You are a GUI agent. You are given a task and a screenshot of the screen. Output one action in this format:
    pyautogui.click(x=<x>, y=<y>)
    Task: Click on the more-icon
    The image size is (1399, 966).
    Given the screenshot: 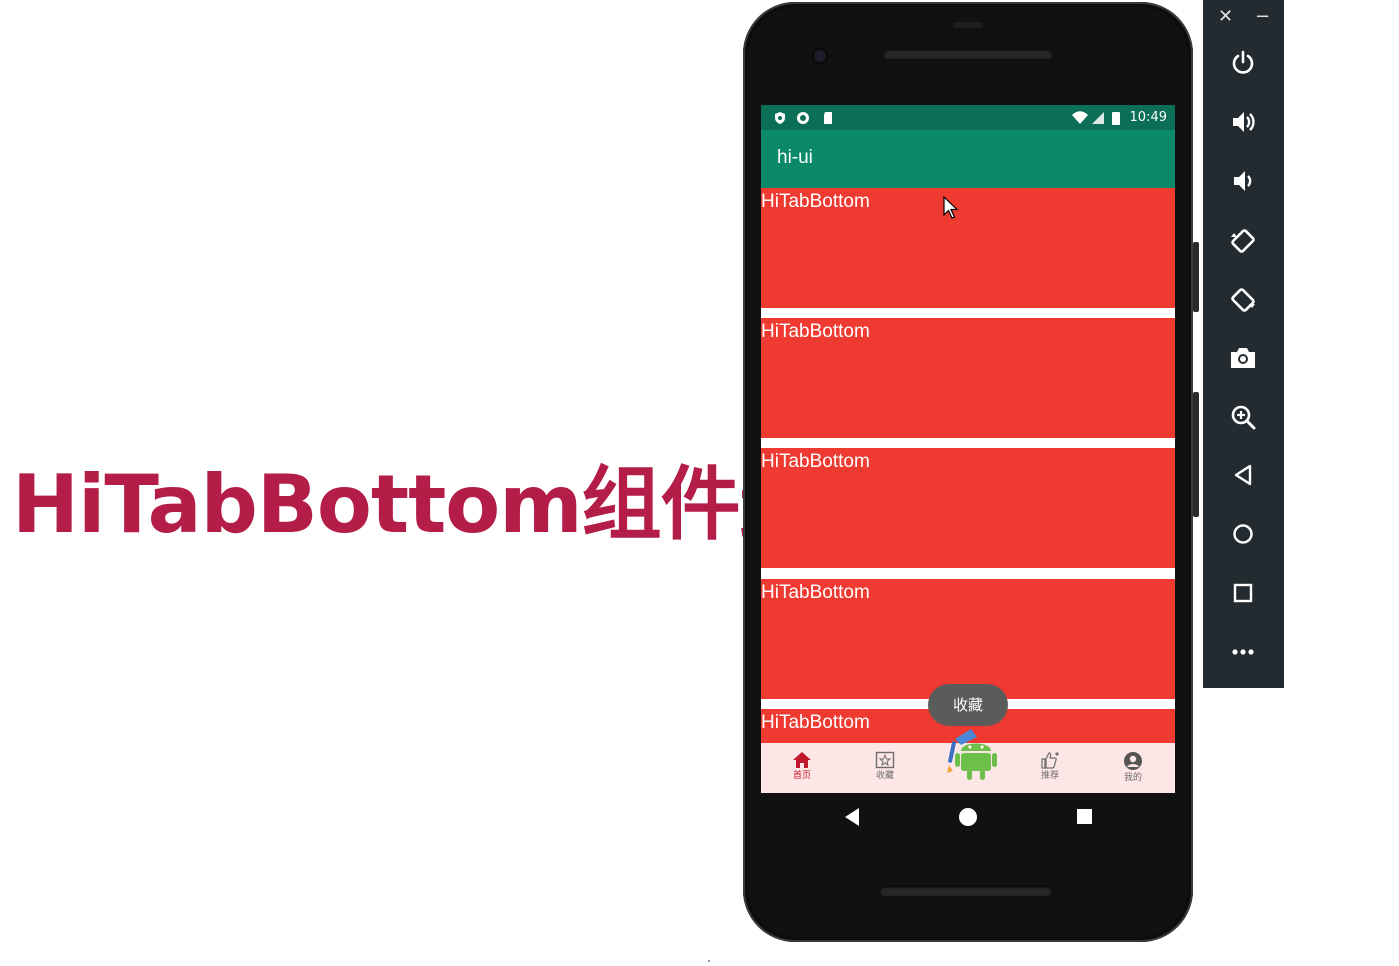 What is the action you would take?
    pyautogui.click(x=1243, y=652)
    